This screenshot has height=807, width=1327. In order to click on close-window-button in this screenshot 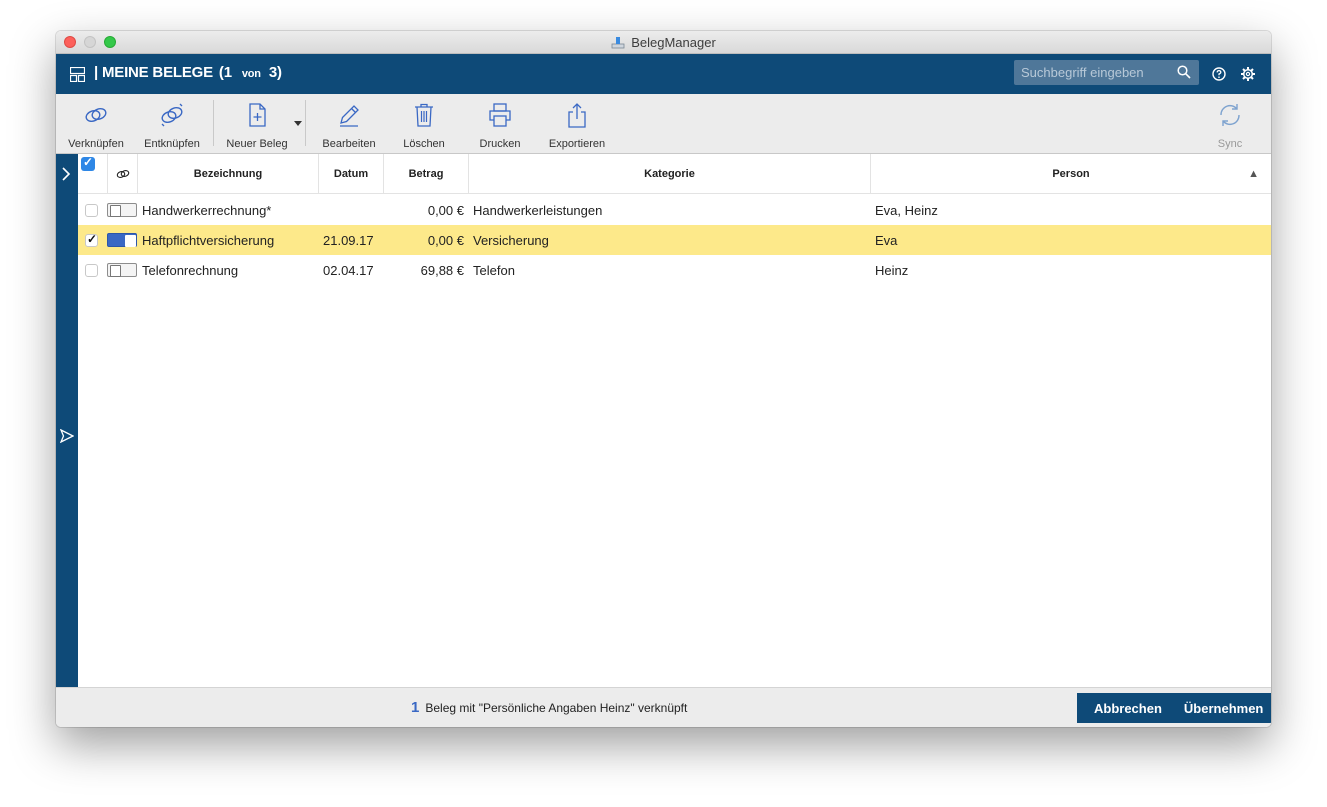, I will do `click(70, 42)`.